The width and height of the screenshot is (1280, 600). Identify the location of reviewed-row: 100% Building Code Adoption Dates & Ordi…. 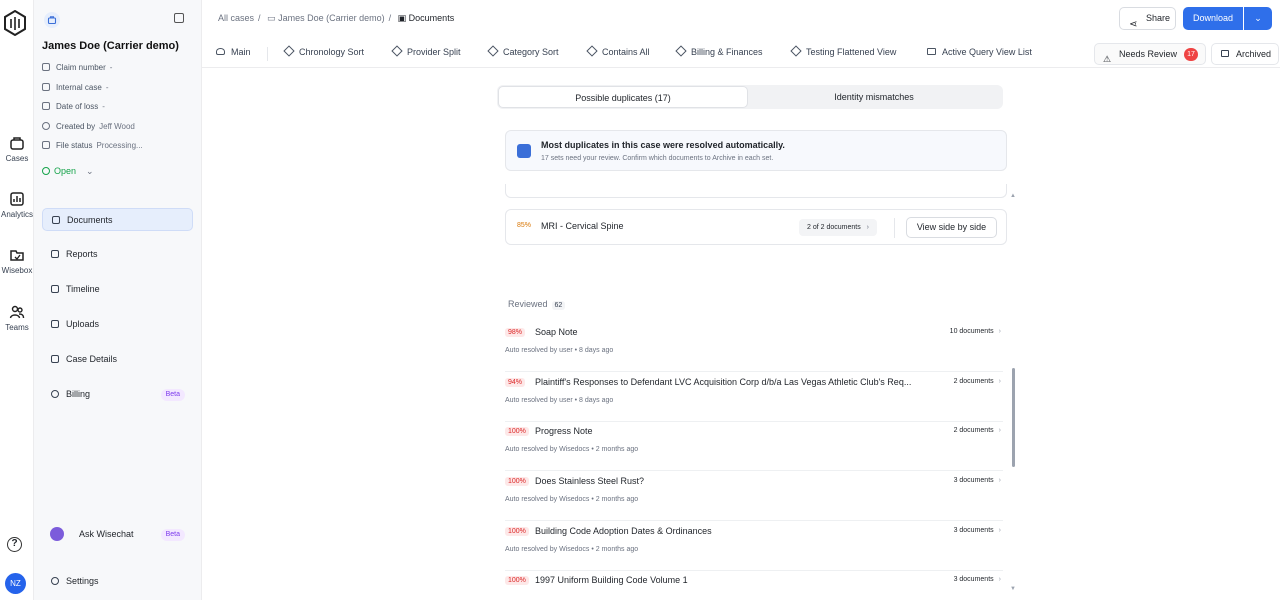
(754, 546).